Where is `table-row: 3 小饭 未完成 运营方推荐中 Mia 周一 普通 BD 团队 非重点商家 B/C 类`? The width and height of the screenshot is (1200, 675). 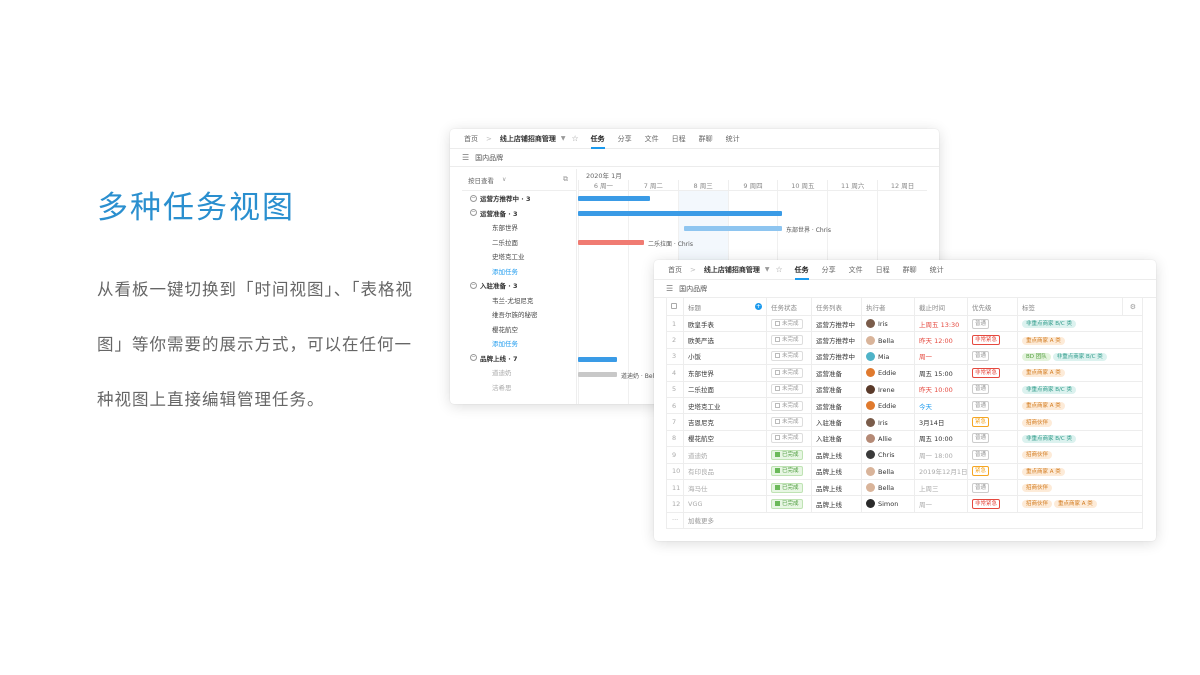
table-row: 3 小饭 未完成 运营方推荐中 Mia 周一 普通 BD 团队 非重点商家 B/C 类 is located at coordinates (904, 356).